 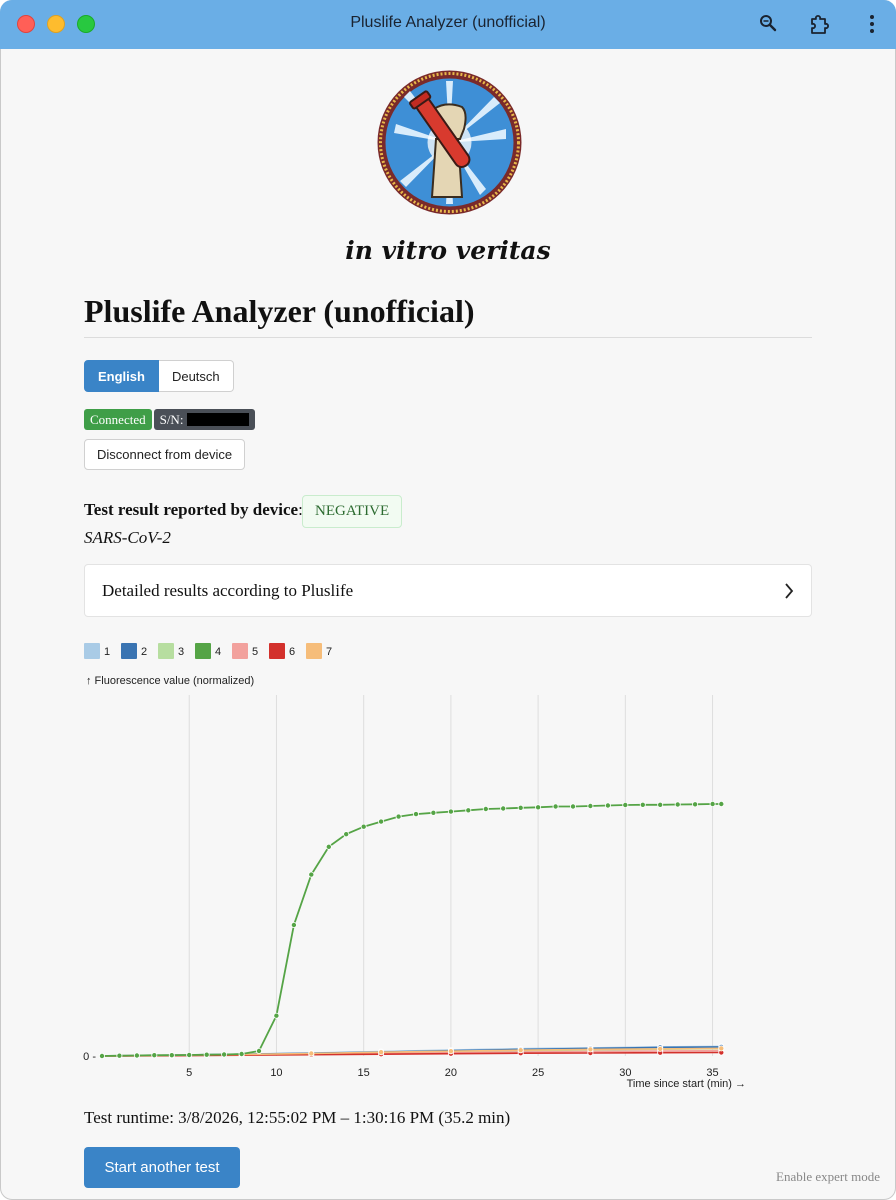 I want to click on language-switch: English Deutsch, so click(x=159, y=376).